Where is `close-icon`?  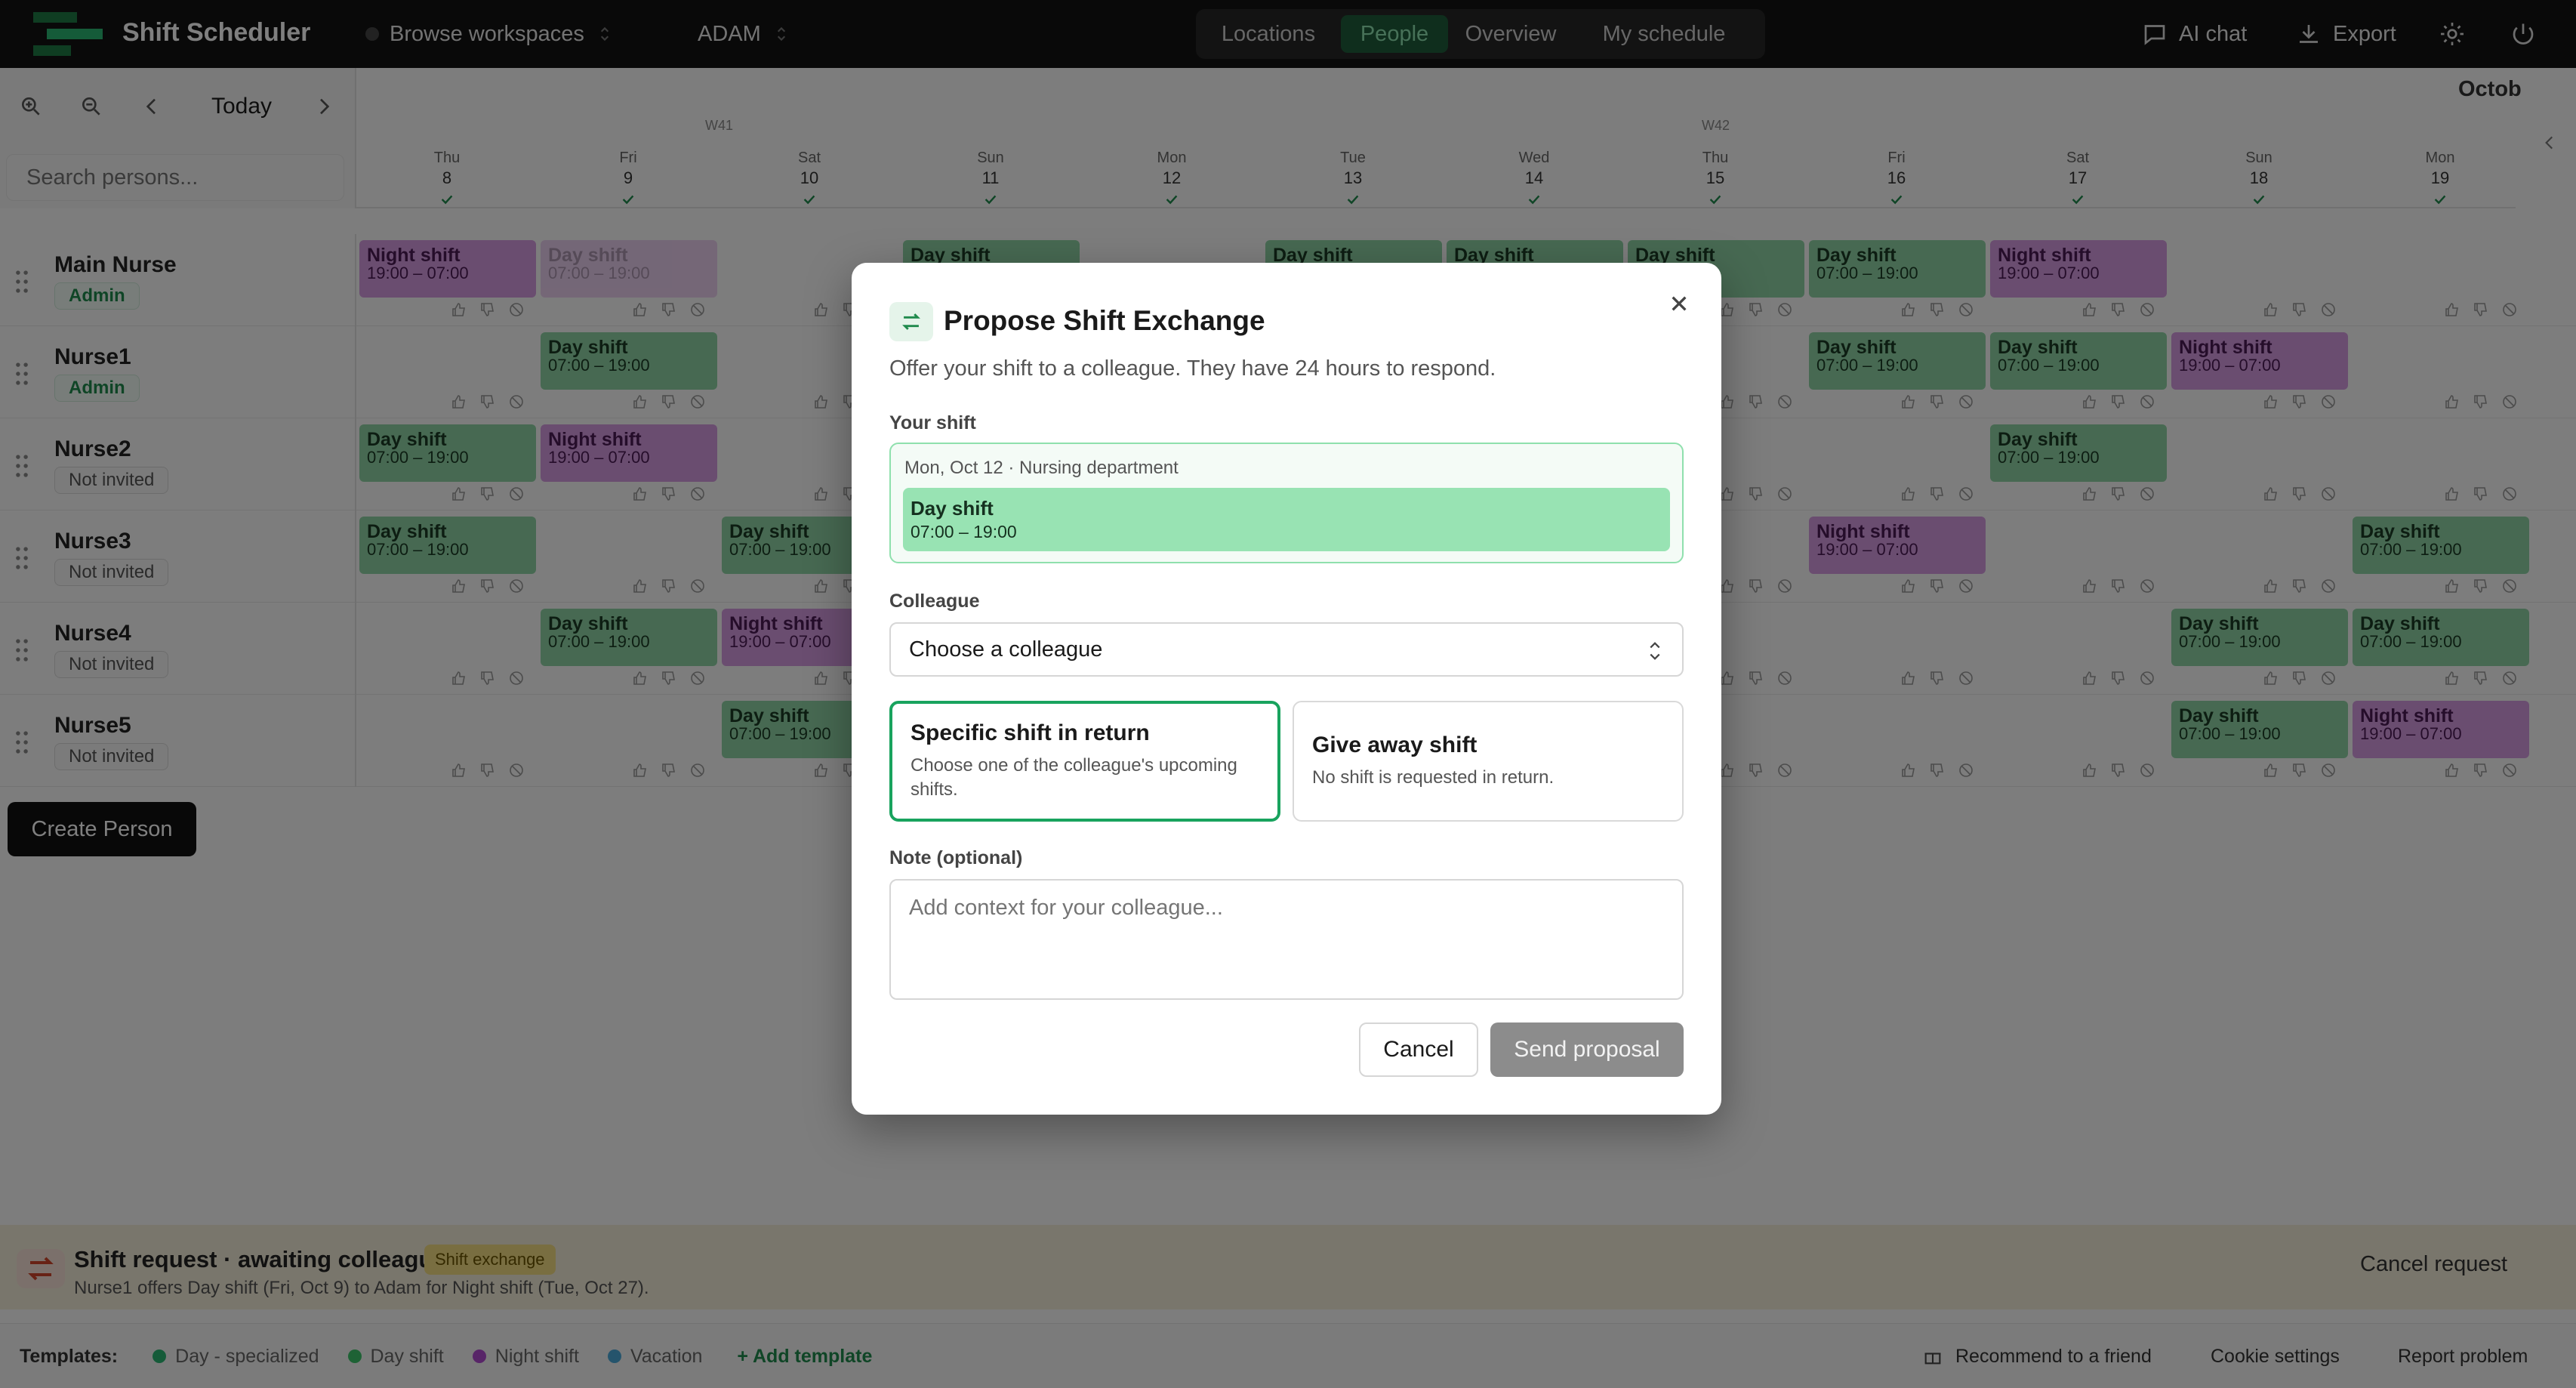 close-icon is located at coordinates (1679, 303).